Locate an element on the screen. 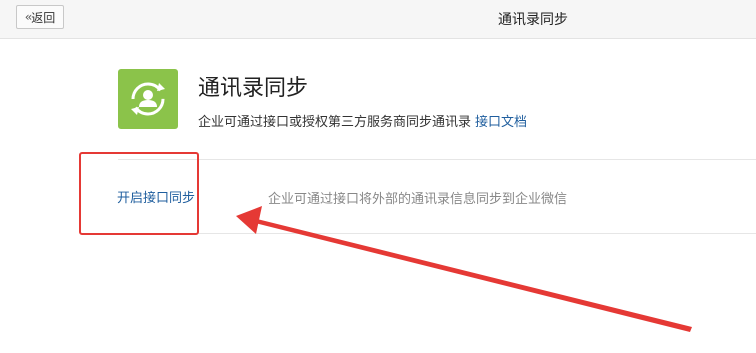 The image size is (756, 353). app-description-text: 企业可通过接口或授权第三方服务商同步通讯录 is located at coordinates (335, 122).